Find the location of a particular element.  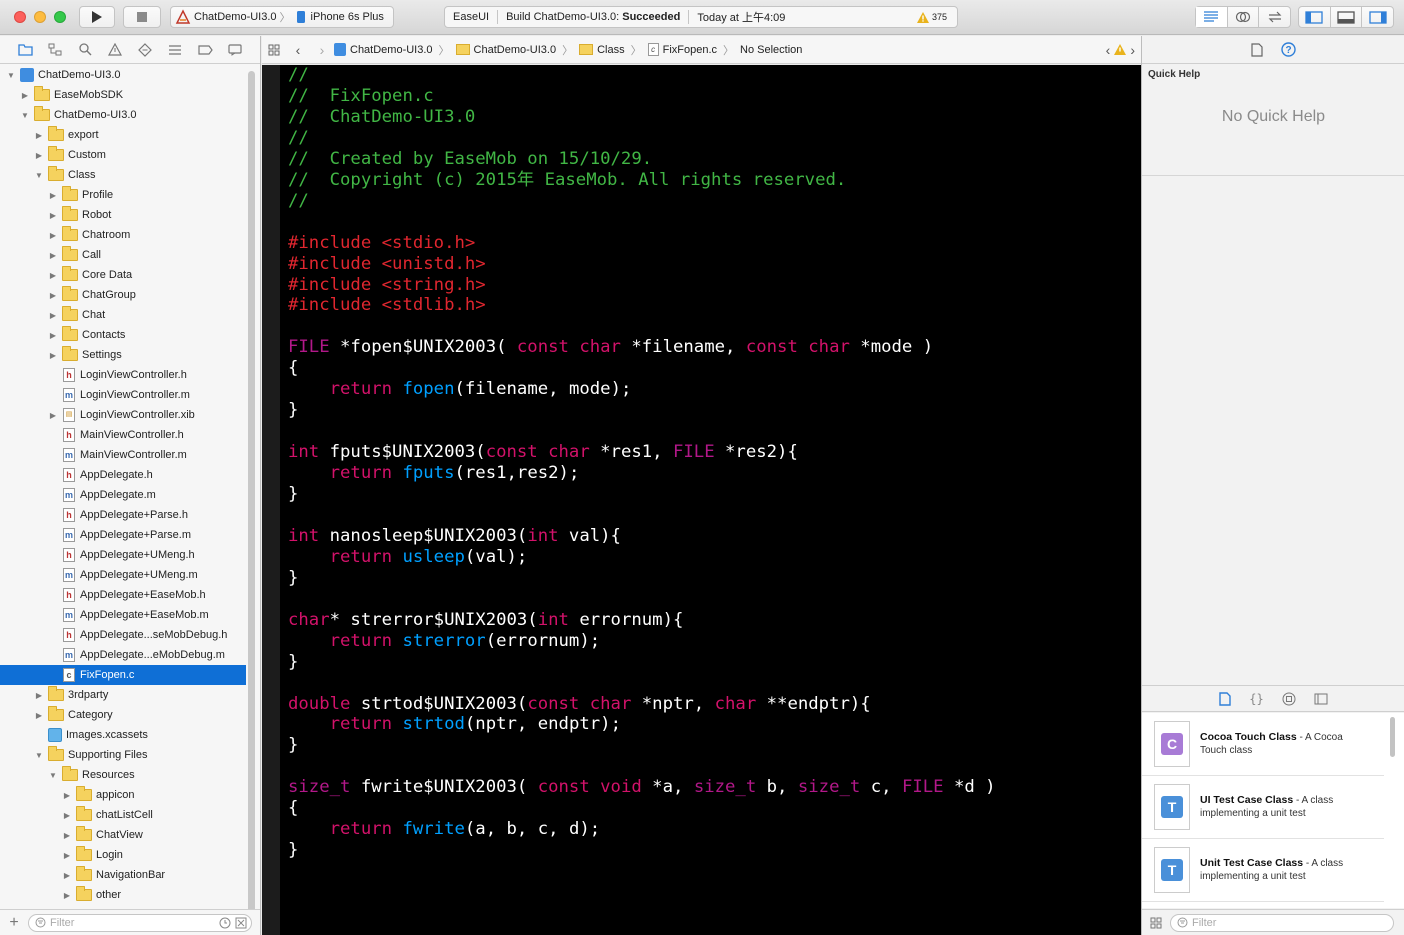

symbol-icon is located at coordinates (55, 49).